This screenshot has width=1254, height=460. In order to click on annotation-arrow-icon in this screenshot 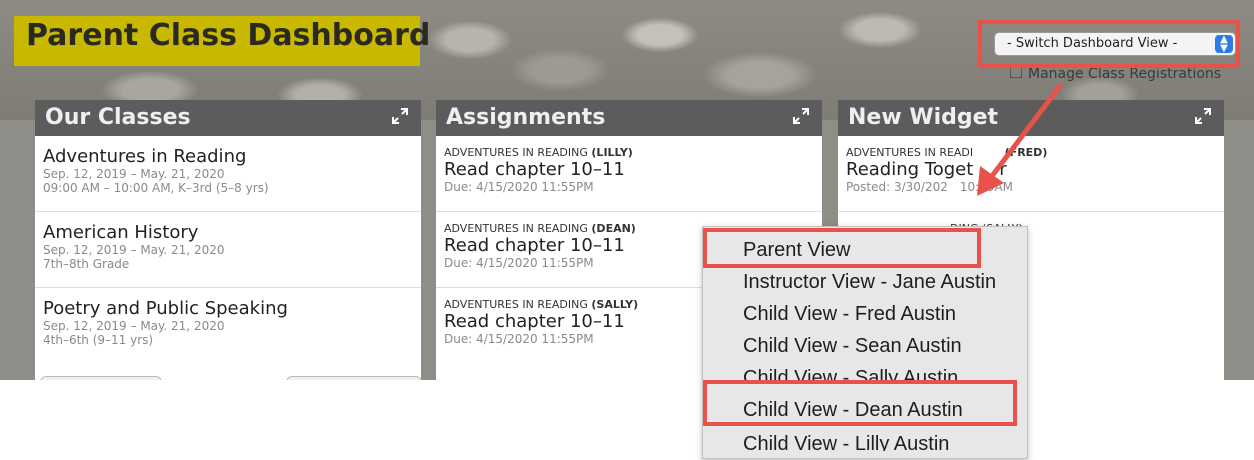, I will do `click(1020, 139)`.